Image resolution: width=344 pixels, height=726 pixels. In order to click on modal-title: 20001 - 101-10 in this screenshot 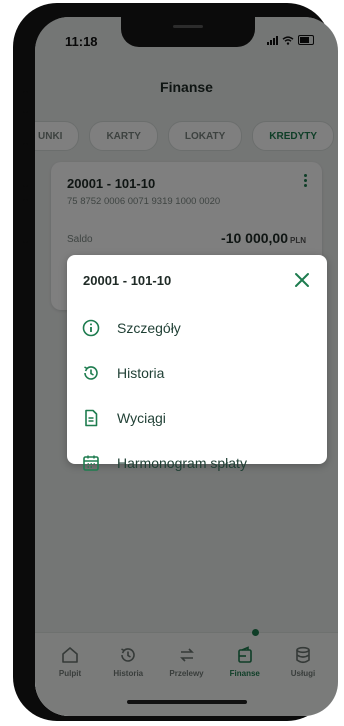, I will do `click(127, 280)`.